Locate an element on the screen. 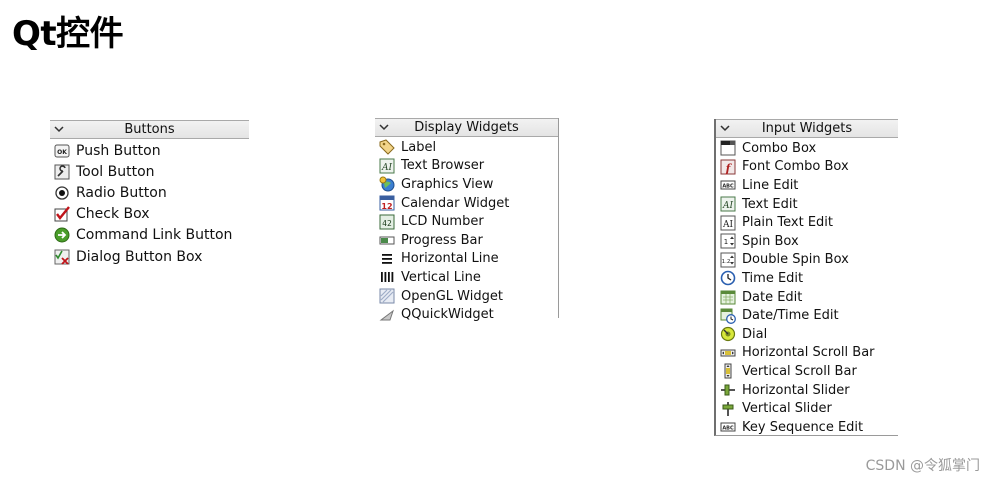  widget-item-vertical-slider: Vertical Slider is located at coordinates (807, 408).